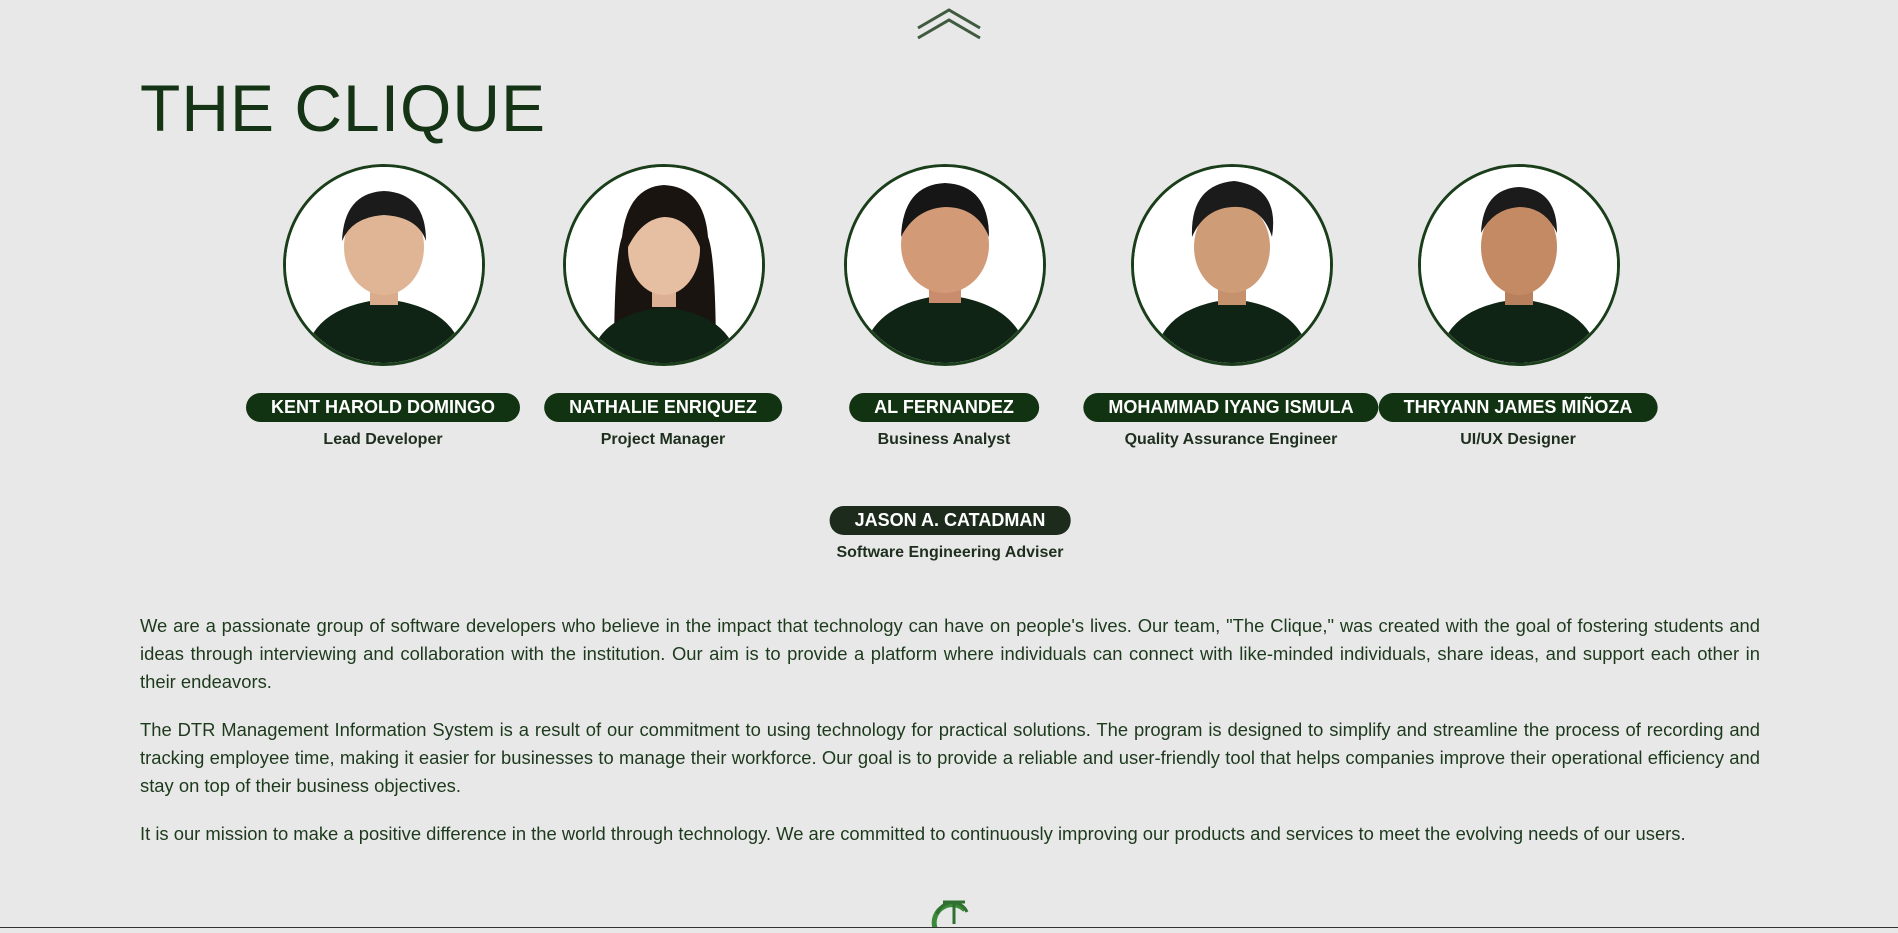  What do you see at coordinates (383, 407) in the screenshot?
I see `member-name-badge: KENT HAROLD DOMINGO` at bounding box center [383, 407].